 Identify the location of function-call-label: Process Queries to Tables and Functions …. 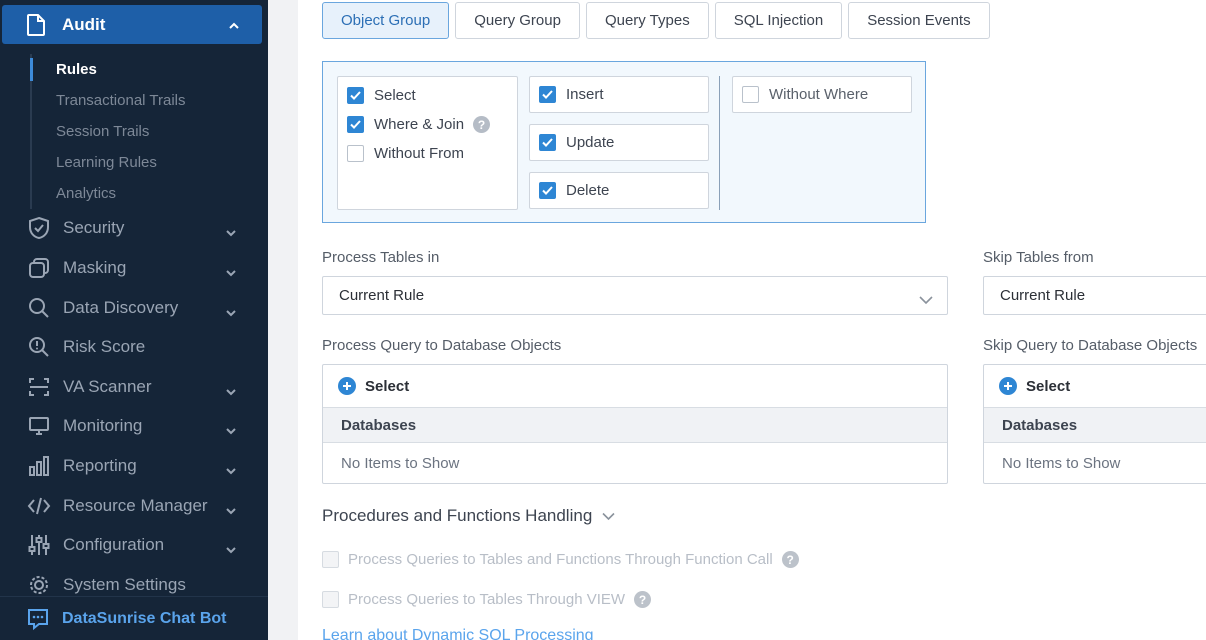
(560, 559).